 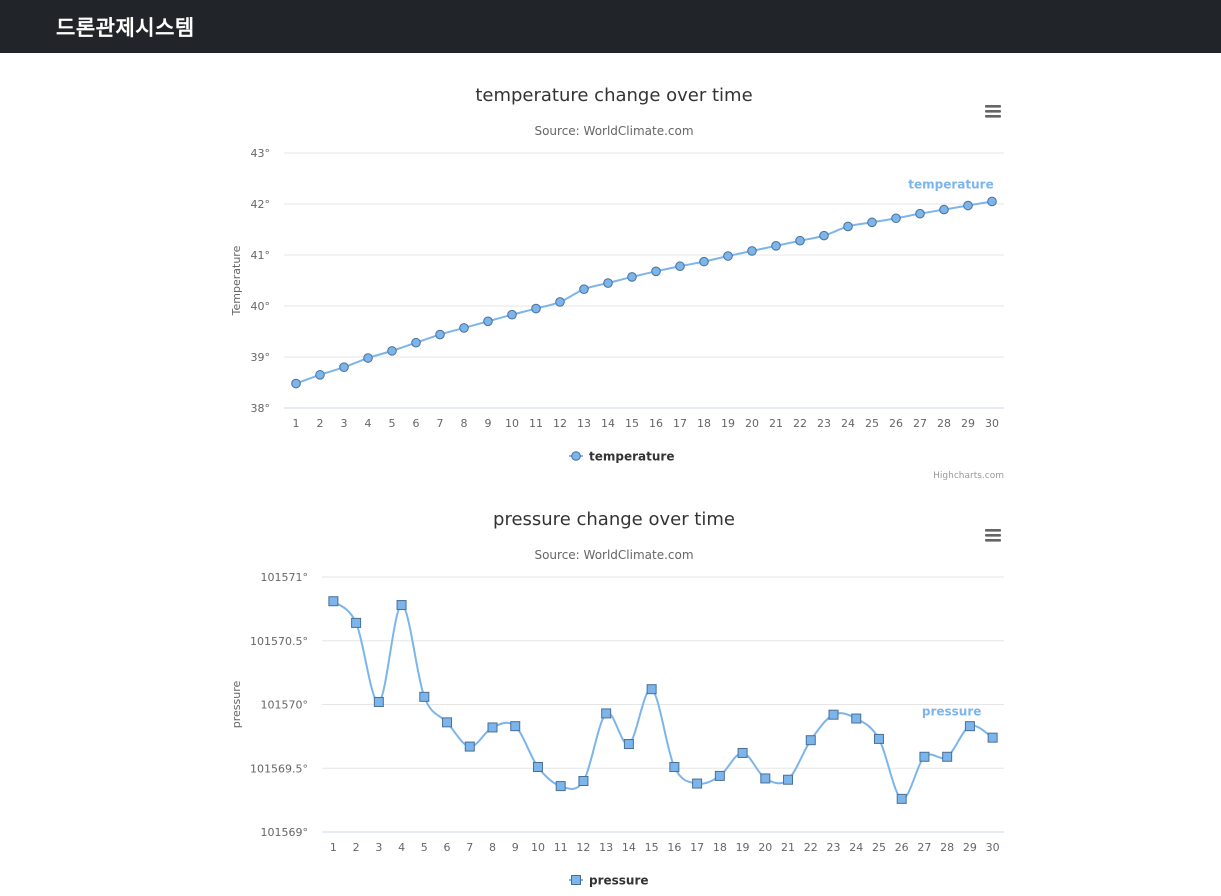 I want to click on legend-item: pressure, so click(x=609, y=881).